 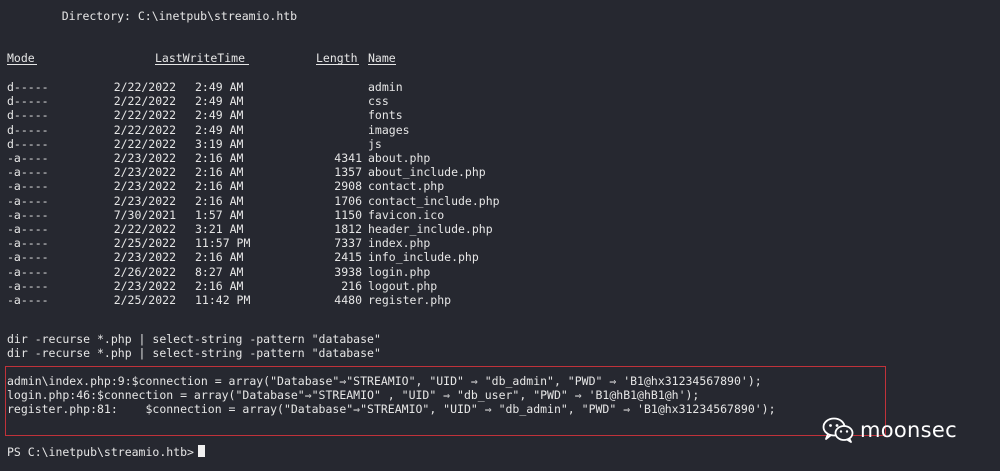 What do you see at coordinates (399, 158) in the screenshot?
I see `entry-name: about.php` at bounding box center [399, 158].